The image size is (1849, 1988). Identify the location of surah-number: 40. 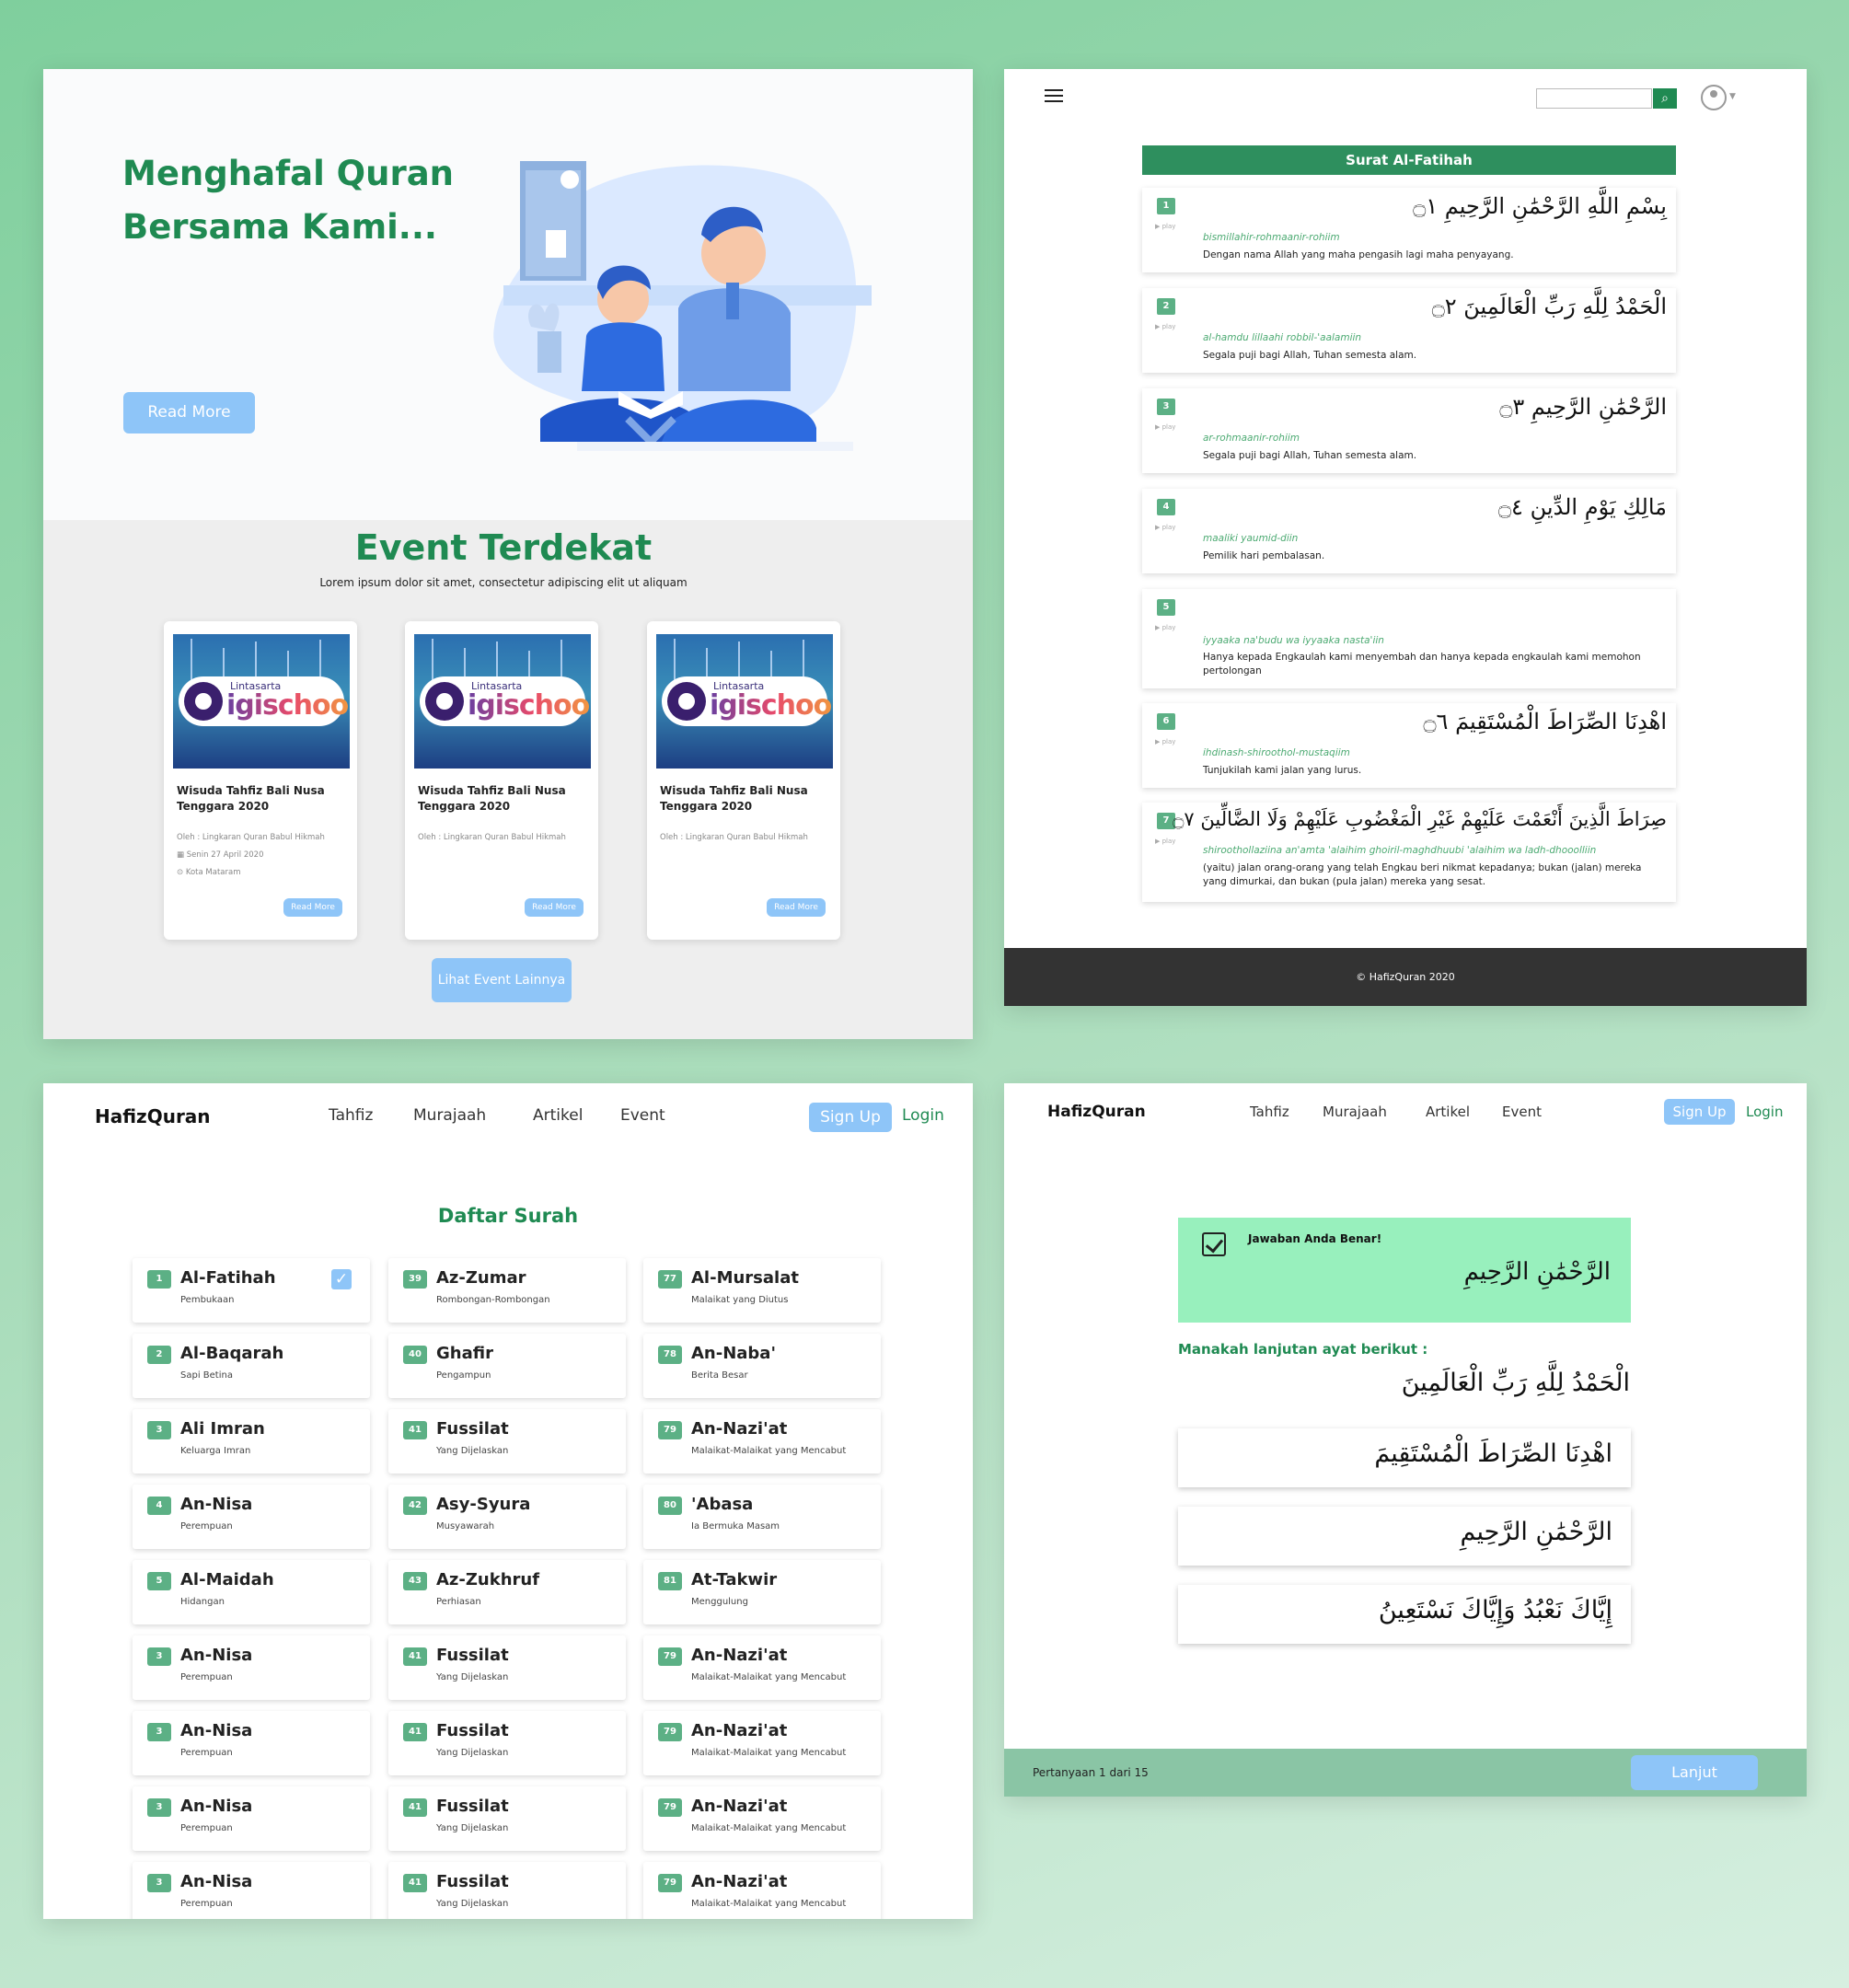
(415, 1355).